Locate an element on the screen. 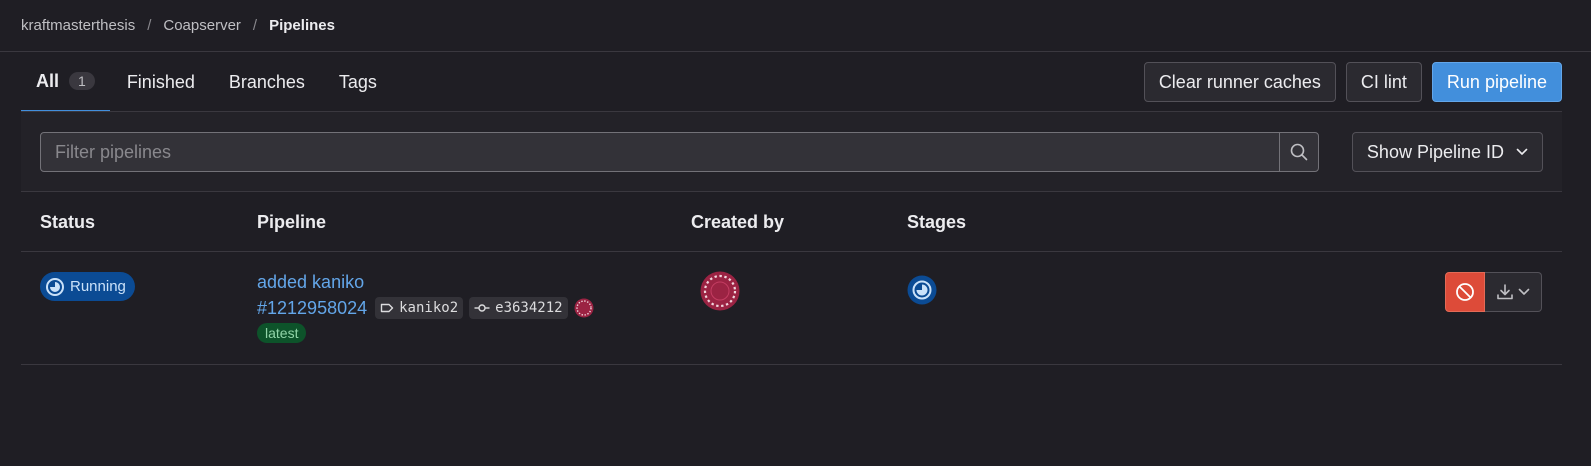 The width and height of the screenshot is (1591, 466). pipeline-title-link: added kaniko is located at coordinates (310, 282).